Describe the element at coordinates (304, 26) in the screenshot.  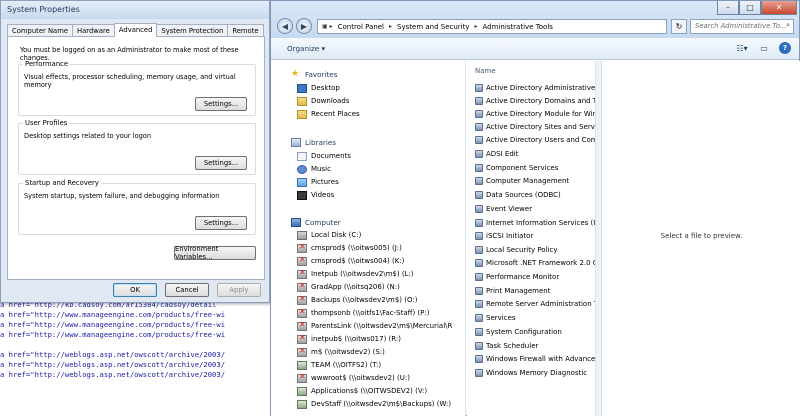
I see `forward-arrow-icon: ▶` at that location.